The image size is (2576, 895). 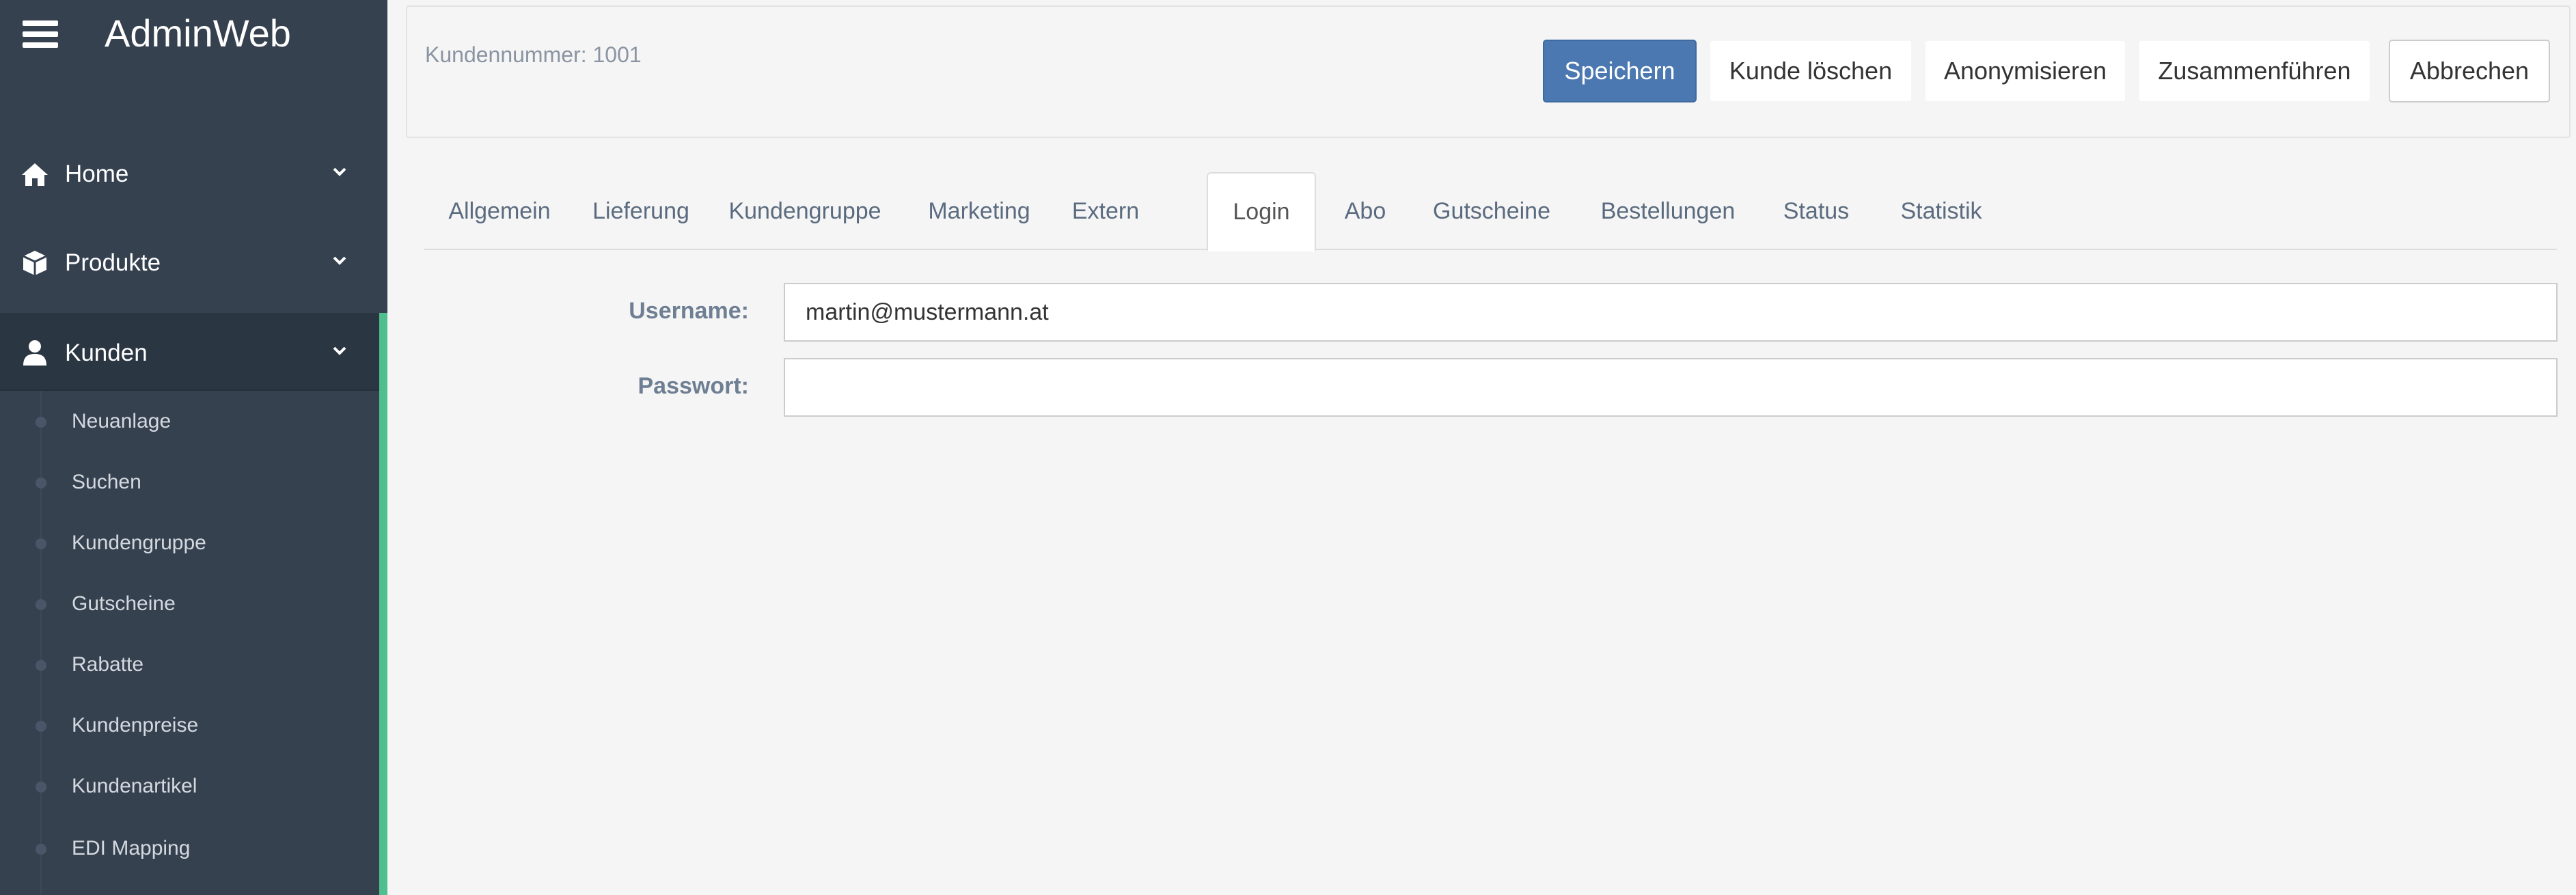 What do you see at coordinates (107, 482) in the screenshot?
I see `submenu-item-label: Suchen` at bounding box center [107, 482].